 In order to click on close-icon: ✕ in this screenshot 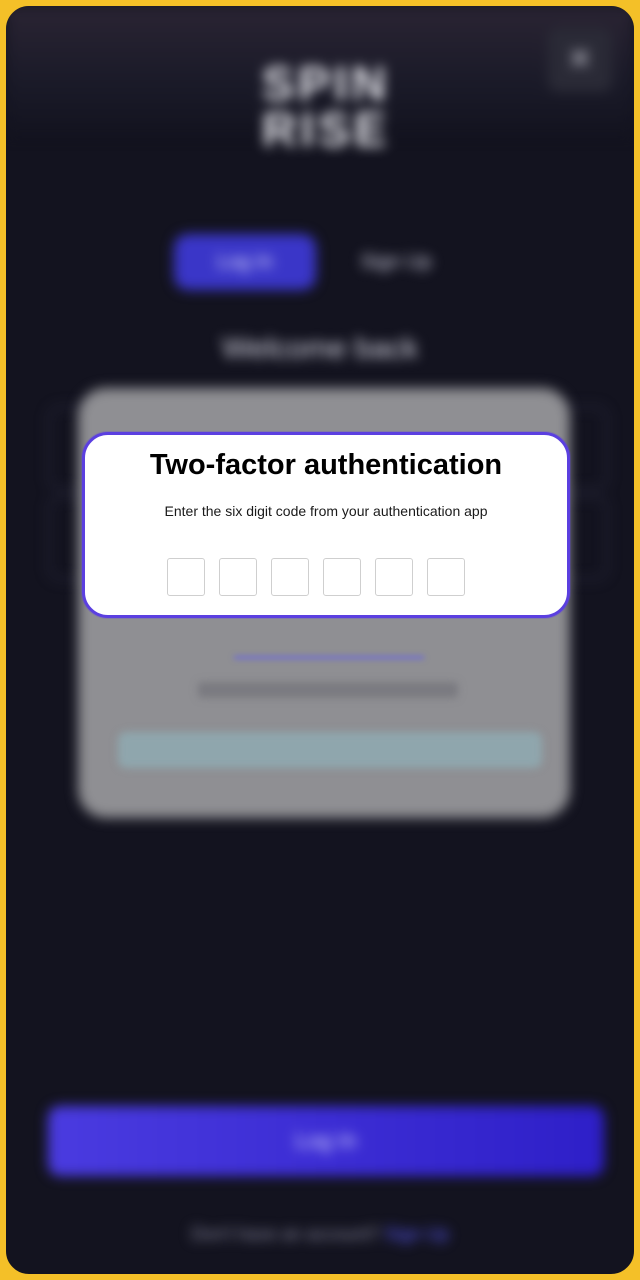, I will do `click(580, 59)`.